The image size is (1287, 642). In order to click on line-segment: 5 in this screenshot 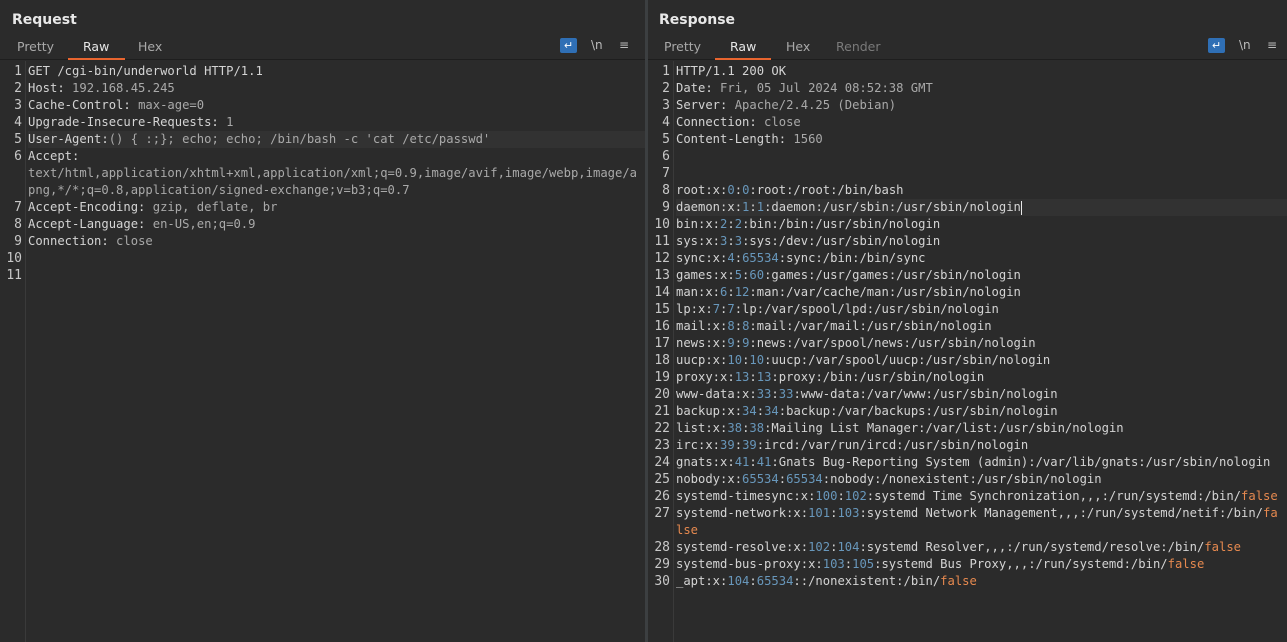, I will do `click(738, 275)`.